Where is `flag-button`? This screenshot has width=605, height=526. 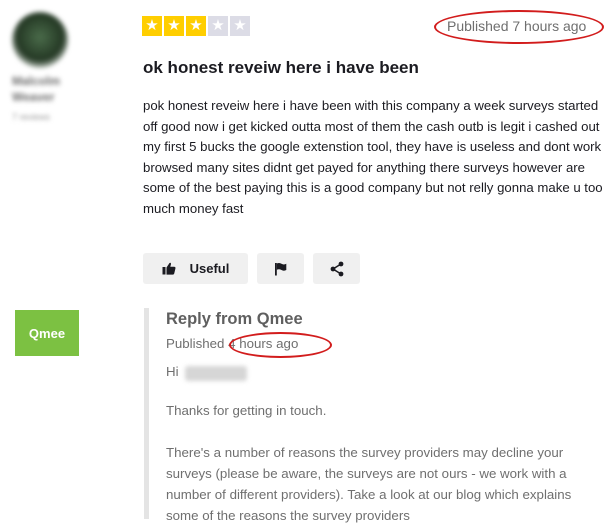 flag-button is located at coordinates (280, 268).